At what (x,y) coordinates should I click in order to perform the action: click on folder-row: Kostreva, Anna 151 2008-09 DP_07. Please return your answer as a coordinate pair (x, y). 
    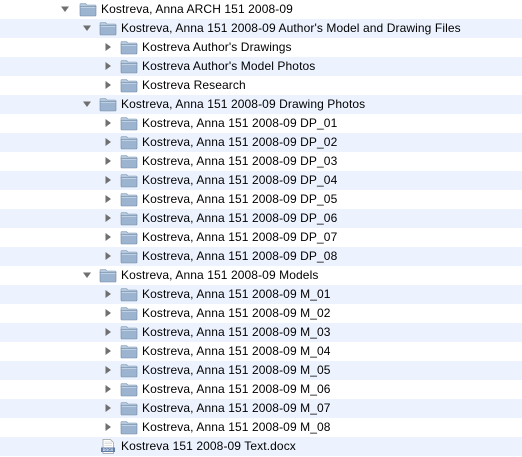
    Looking at the image, I should click on (261, 237).